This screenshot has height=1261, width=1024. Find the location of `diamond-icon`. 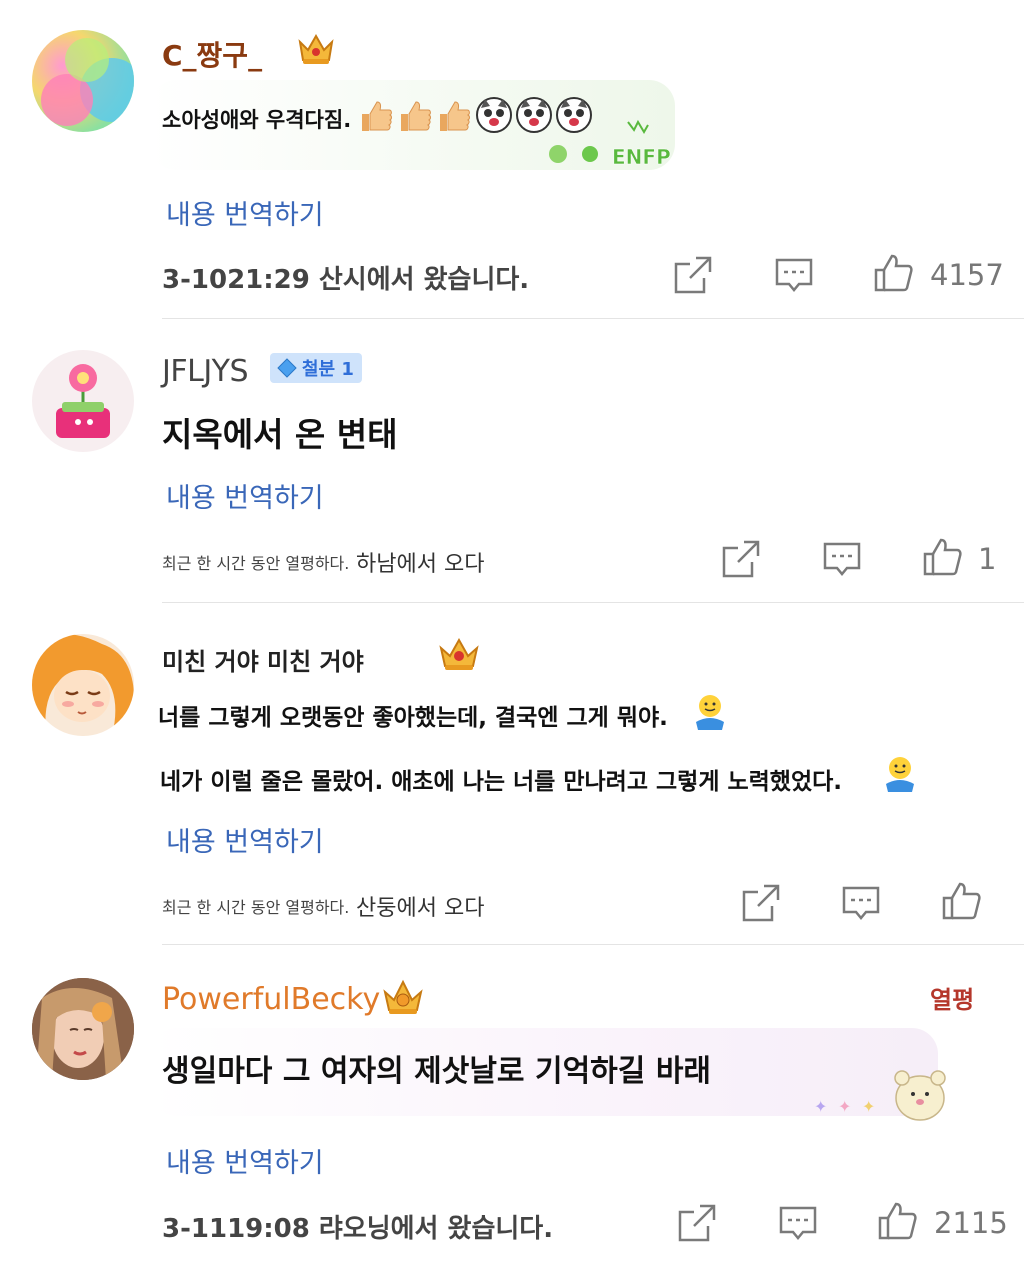

diamond-icon is located at coordinates (287, 368).